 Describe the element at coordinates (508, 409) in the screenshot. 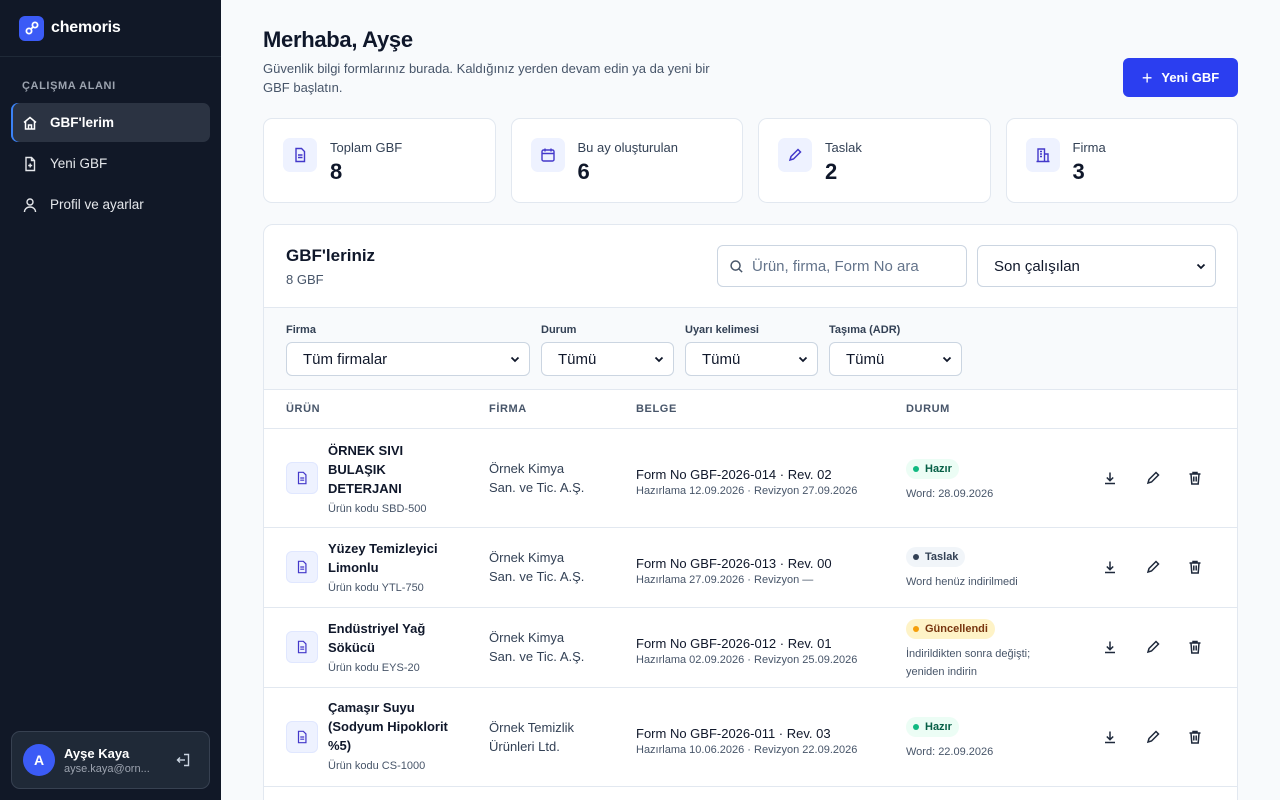

I see `column-header-firma: FİRMA` at that location.